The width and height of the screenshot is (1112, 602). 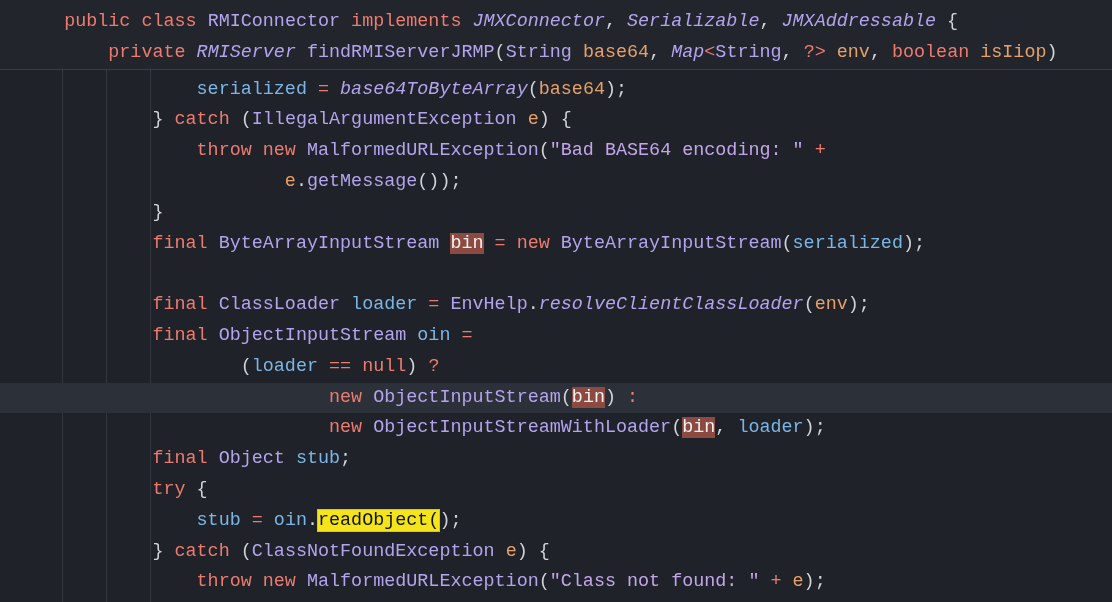 What do you see at coordinates (251, 459) in the screenshot?
I see `code-line: final Object stub;` at bounding box center [251, 459].